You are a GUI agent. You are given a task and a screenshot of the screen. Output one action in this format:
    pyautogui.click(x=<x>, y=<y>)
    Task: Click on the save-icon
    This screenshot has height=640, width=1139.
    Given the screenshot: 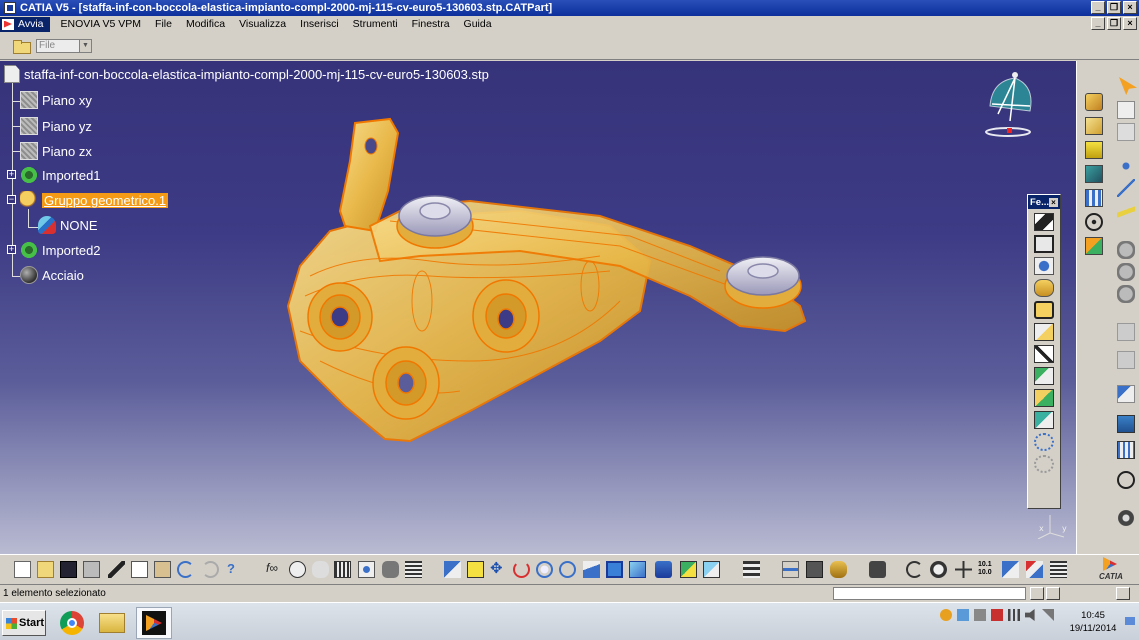 What is the action you would take?
    pyautogui.click(x=68, y=569)
    